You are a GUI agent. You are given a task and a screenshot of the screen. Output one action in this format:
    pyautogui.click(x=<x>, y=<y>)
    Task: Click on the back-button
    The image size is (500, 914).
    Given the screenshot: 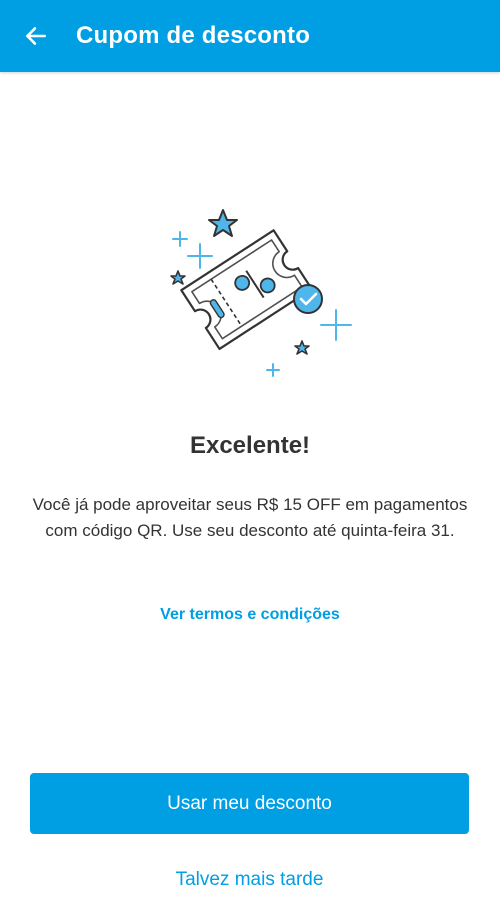 What is the action you would take?
    pyautogui.click(x=36, y=36)
    